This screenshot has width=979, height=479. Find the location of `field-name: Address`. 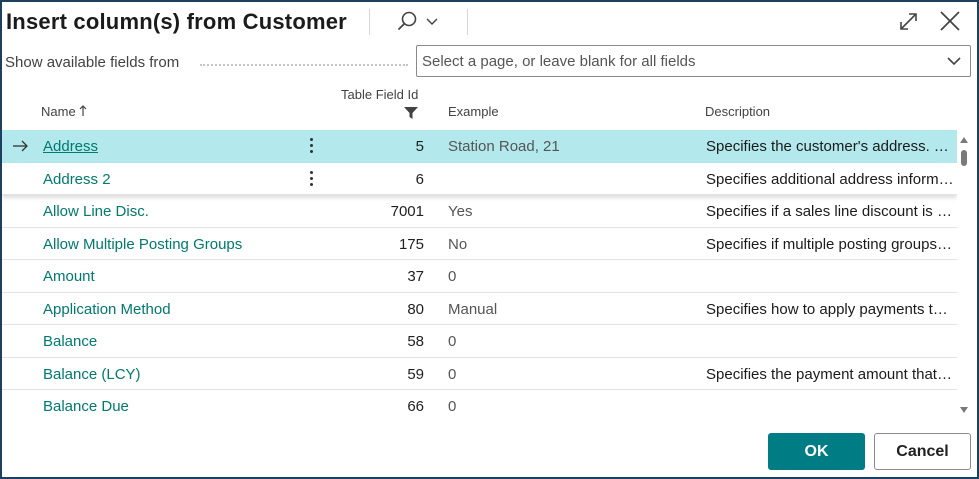

field-name: Address is located at coordinates (70, 146).